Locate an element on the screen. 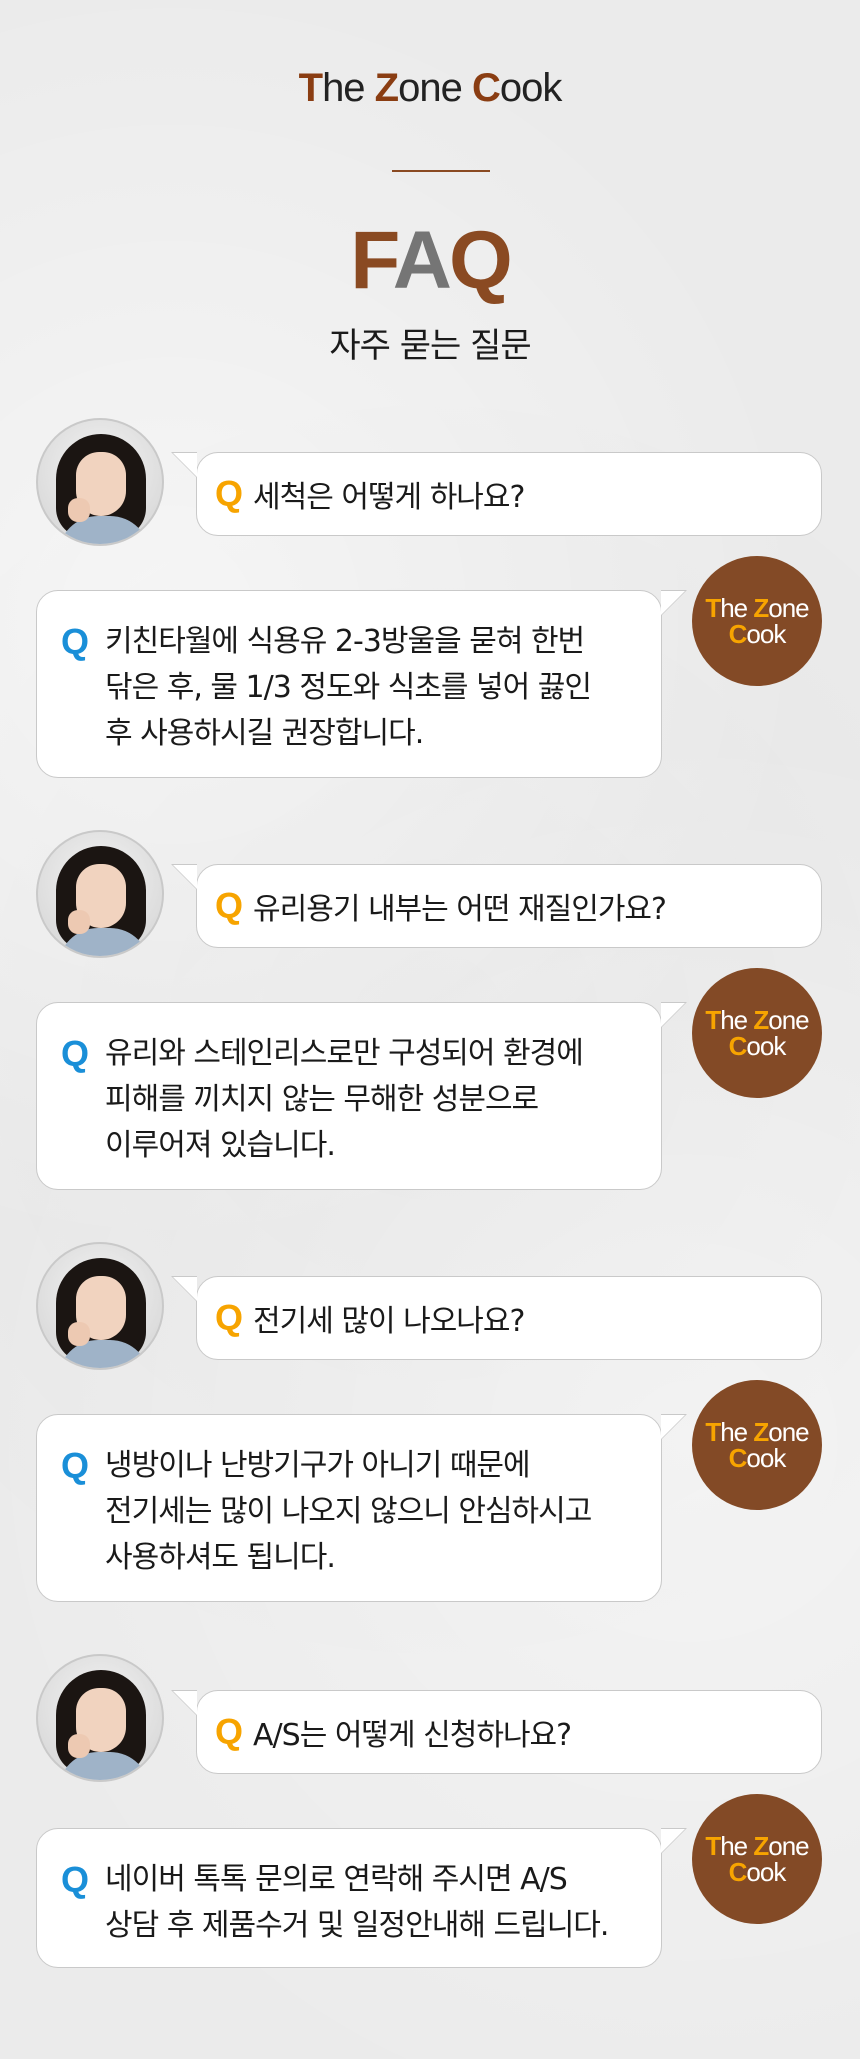  question-text: 세척은 어떻게 하나요? is located at coordinates (389, 497).